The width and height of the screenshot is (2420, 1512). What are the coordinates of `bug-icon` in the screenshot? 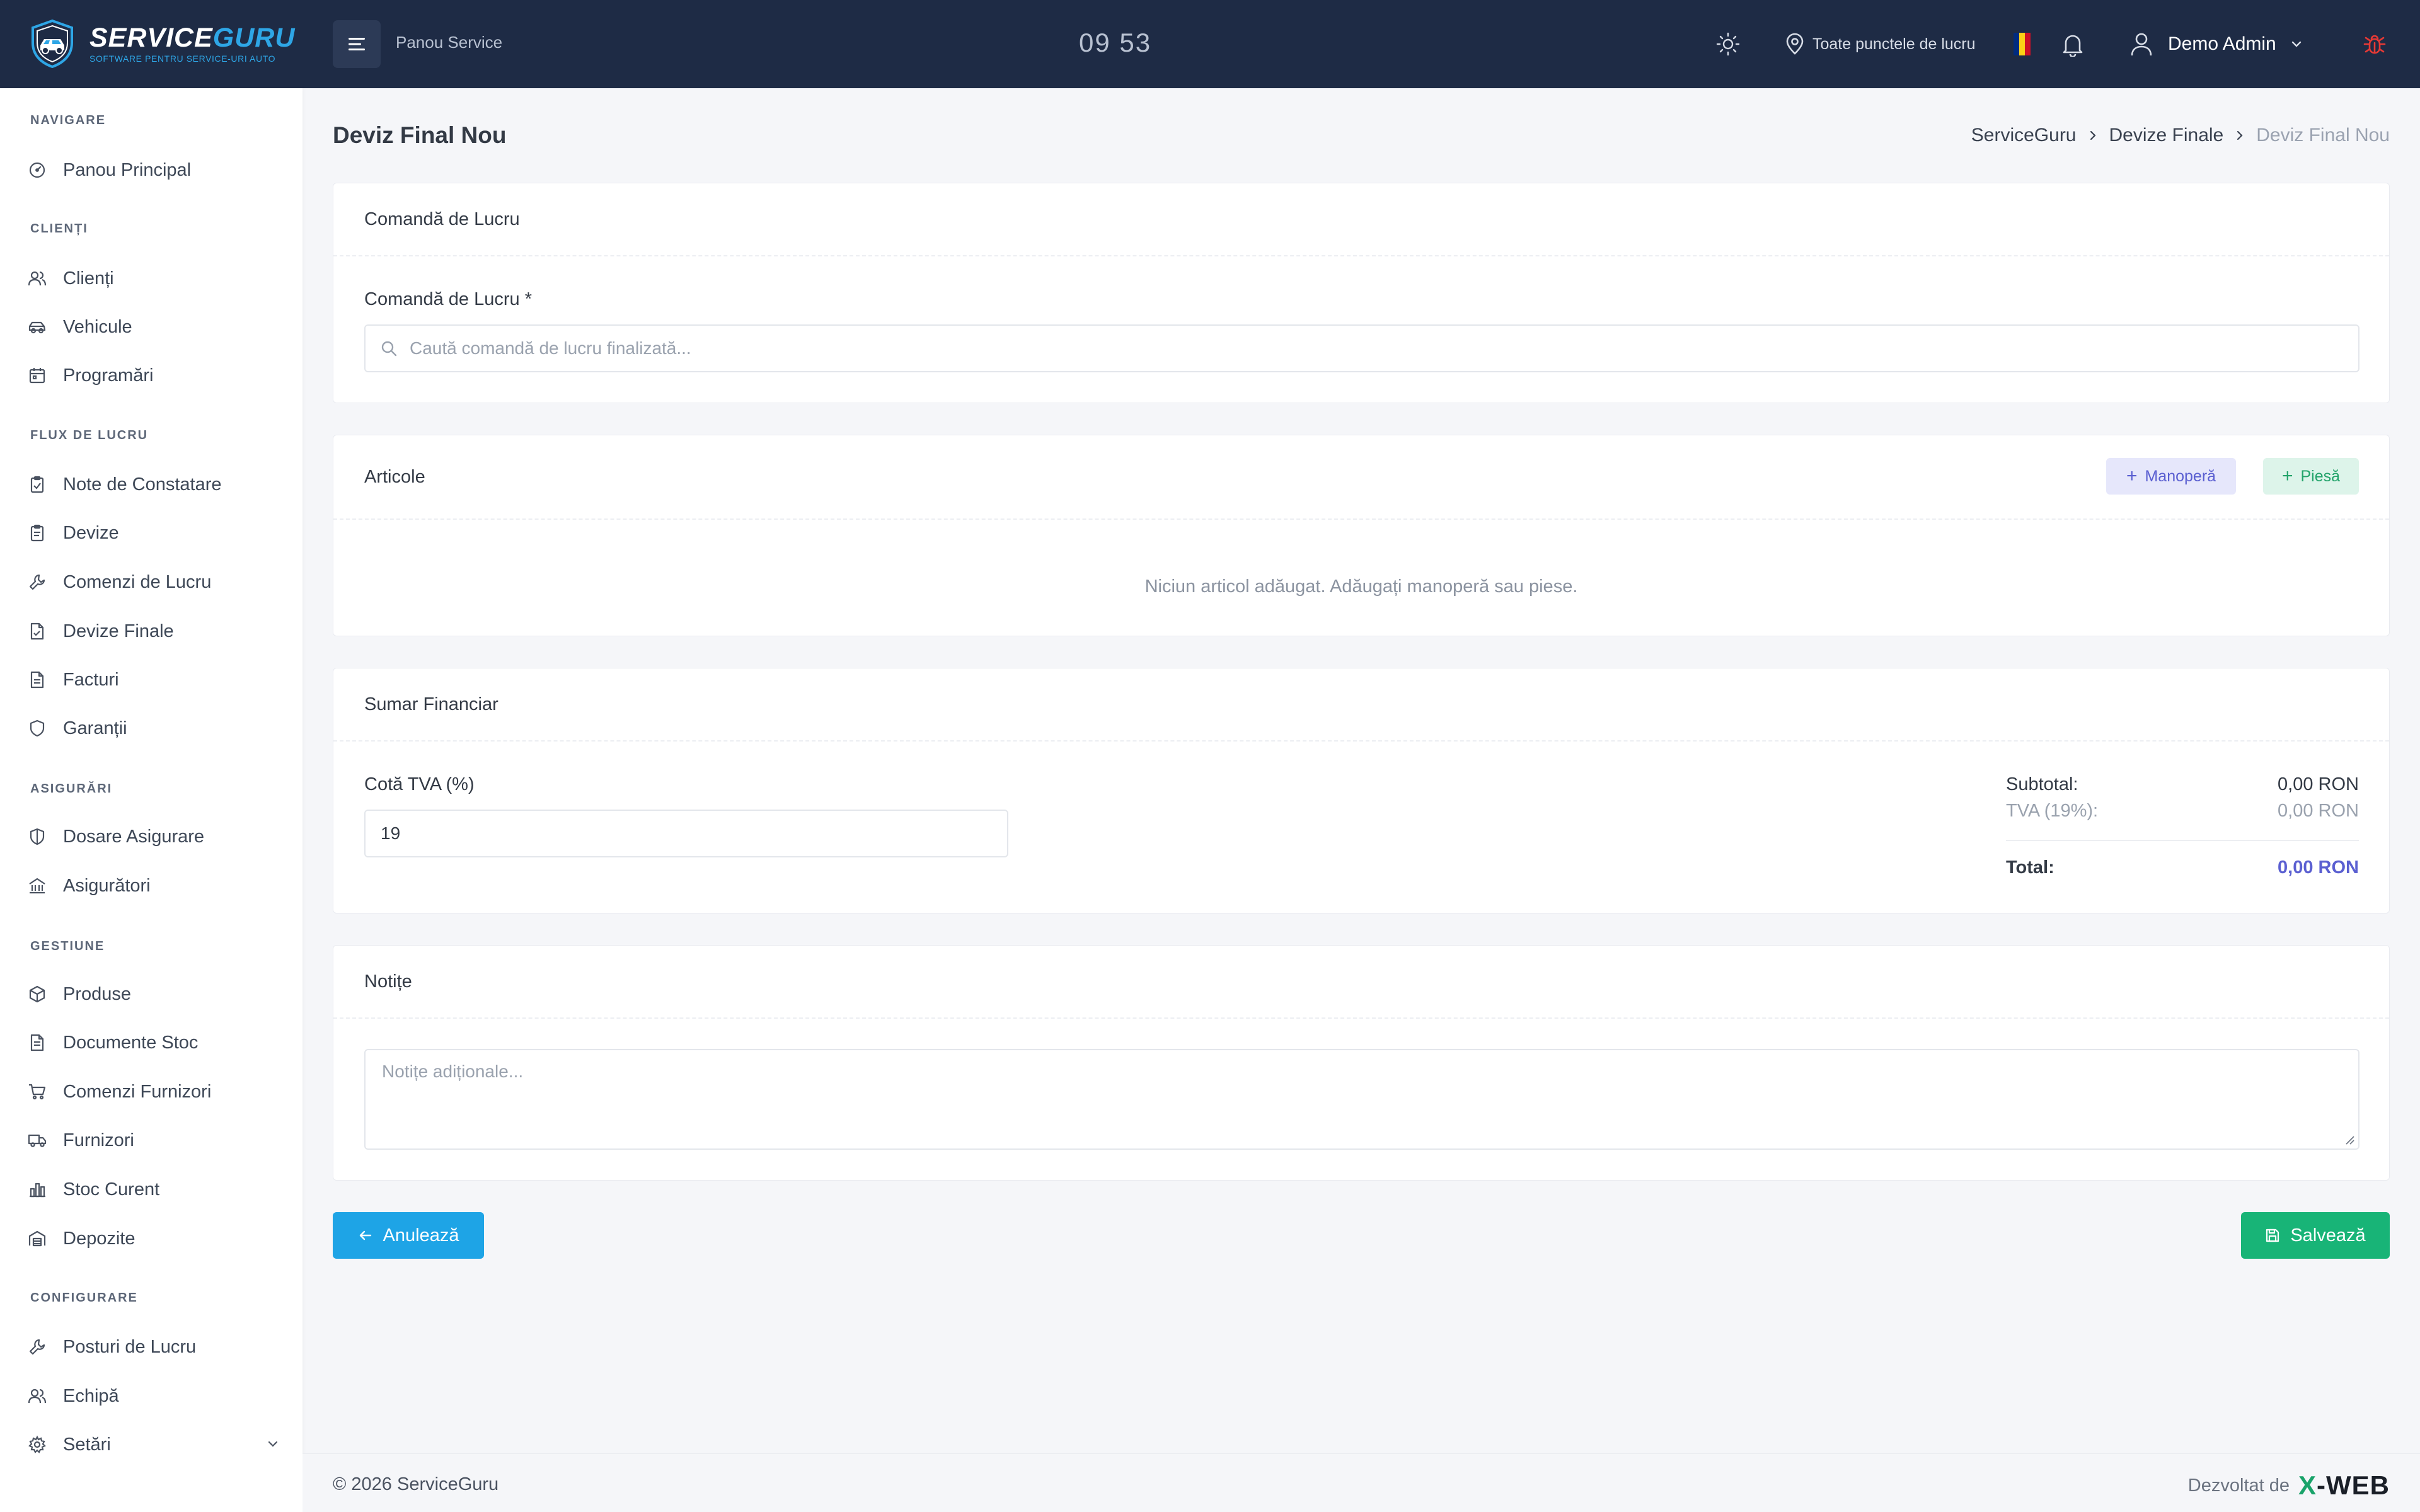 It's located at (2375, 44).